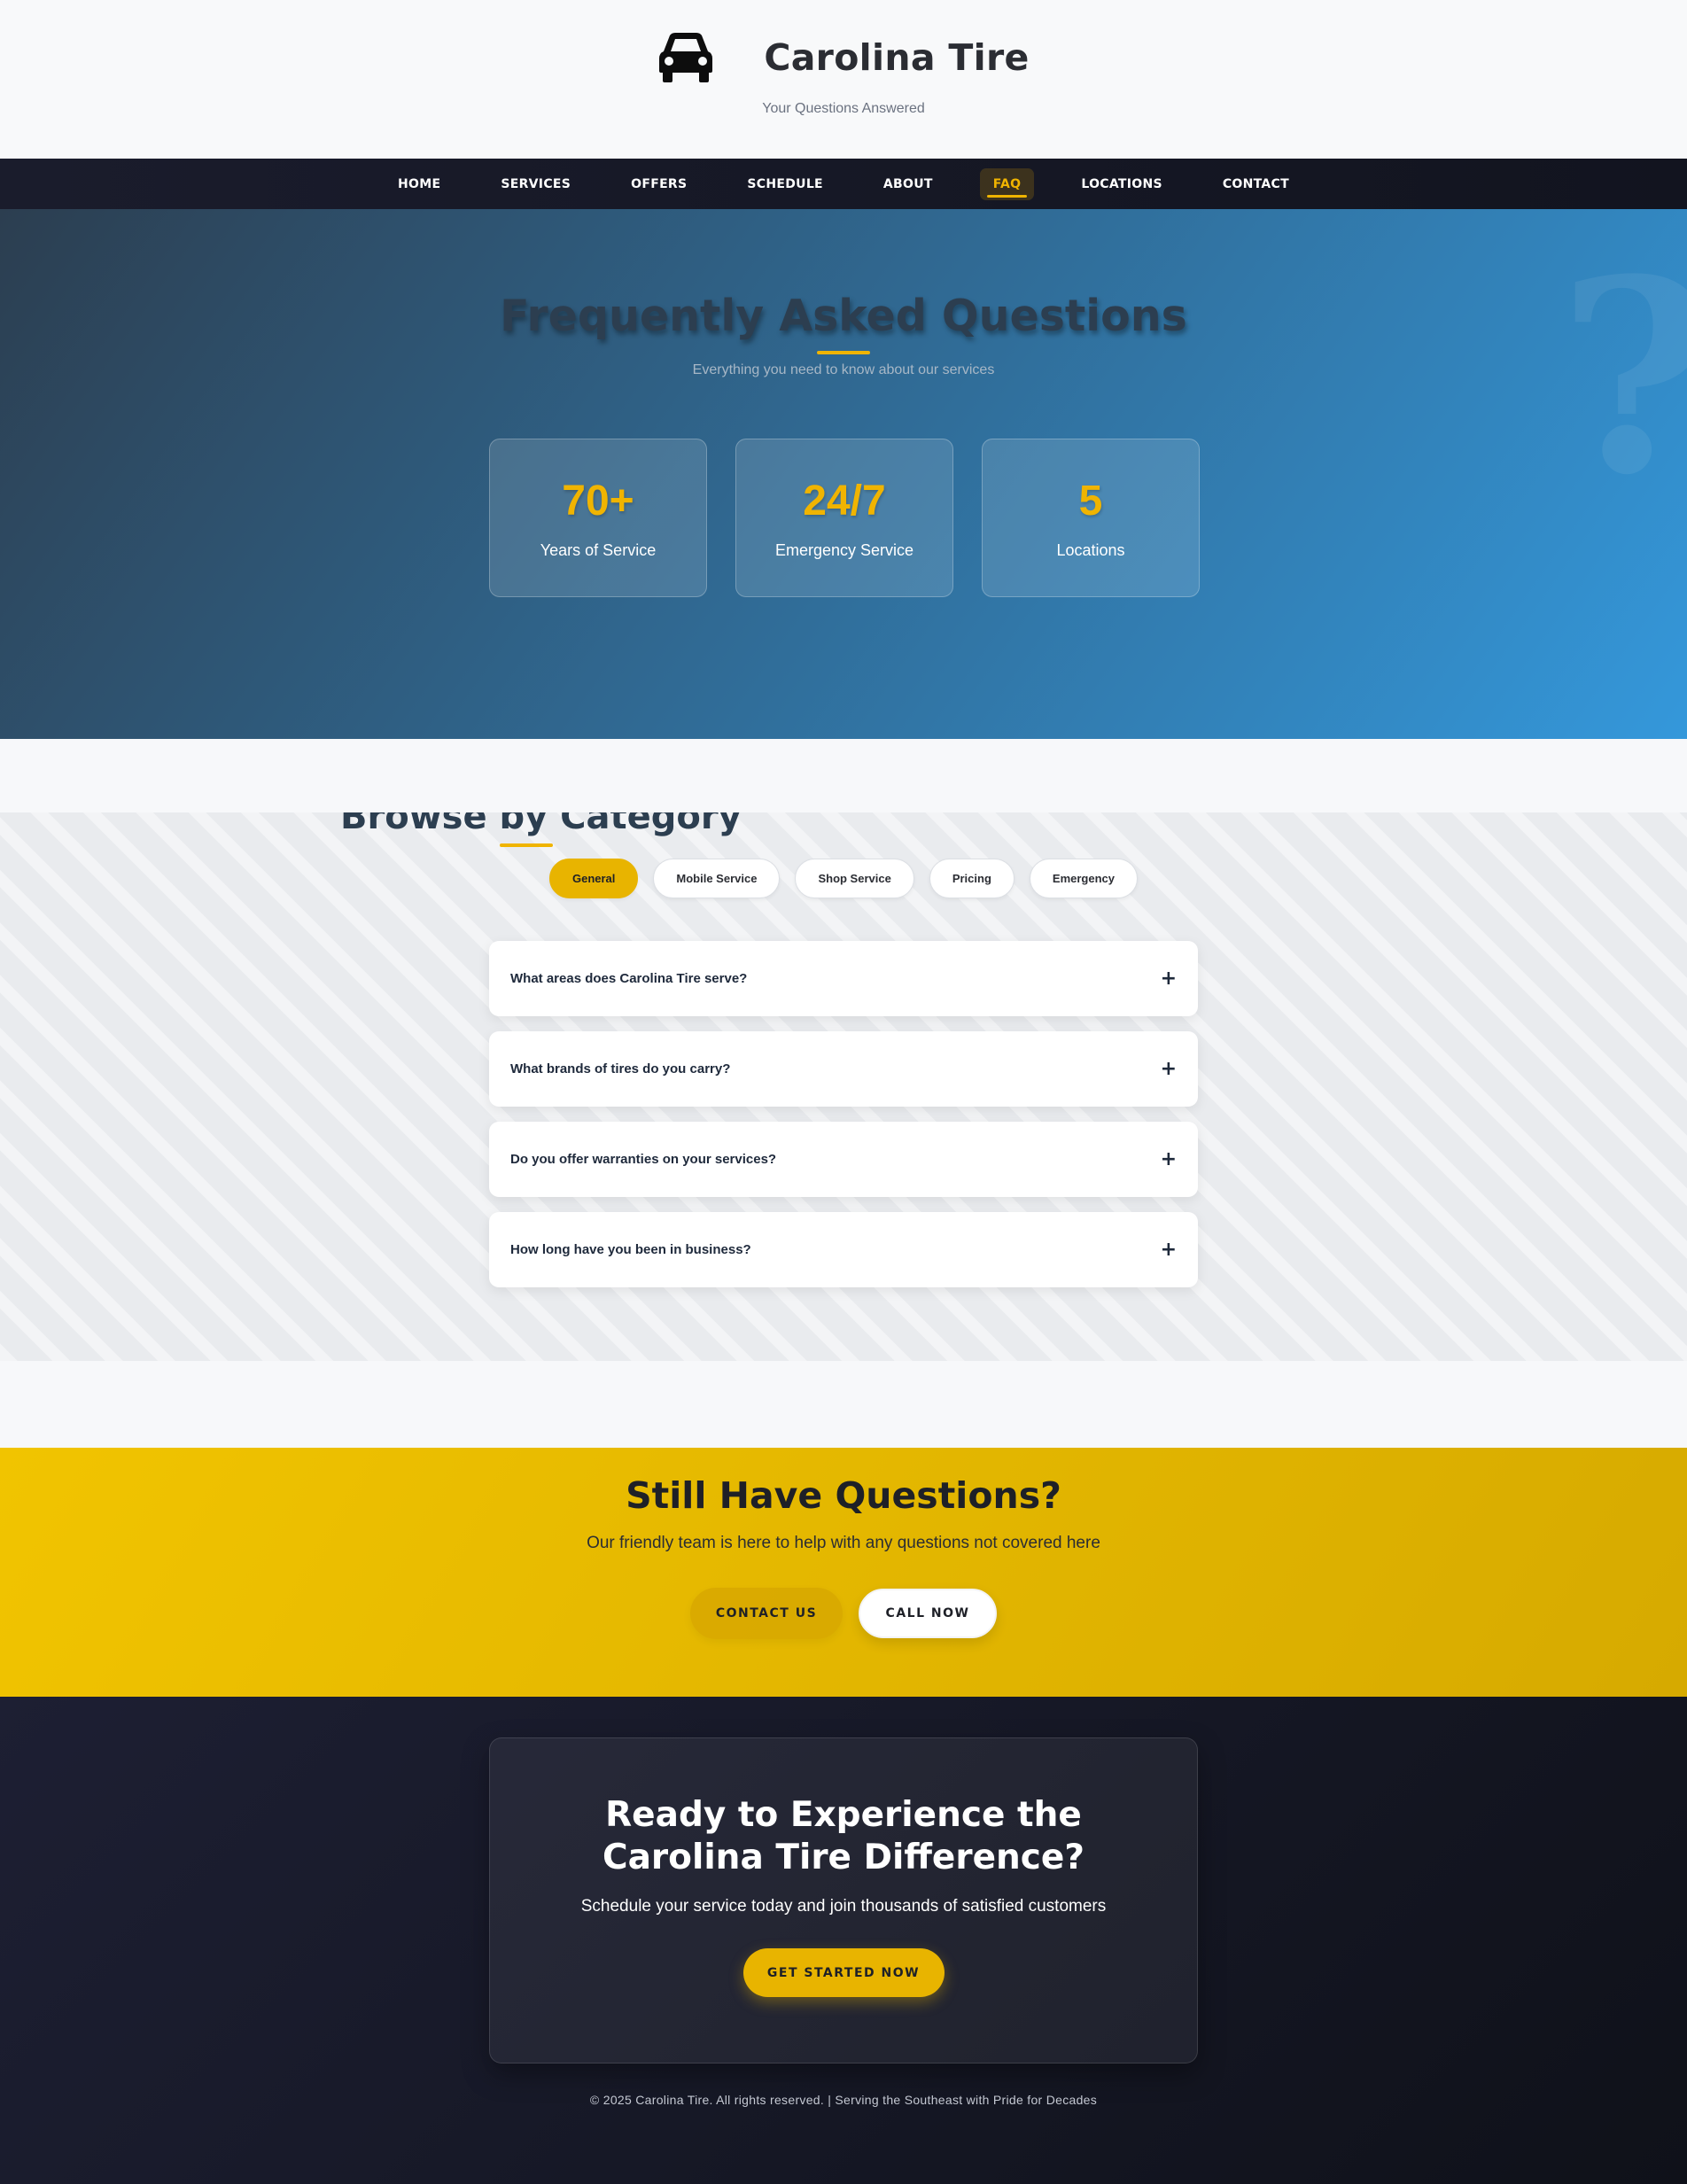 The width and height of the screenshot is (1687, 2184). I want to click on faq-item: What brands of tires do you carry? +, so click(843, 1069).